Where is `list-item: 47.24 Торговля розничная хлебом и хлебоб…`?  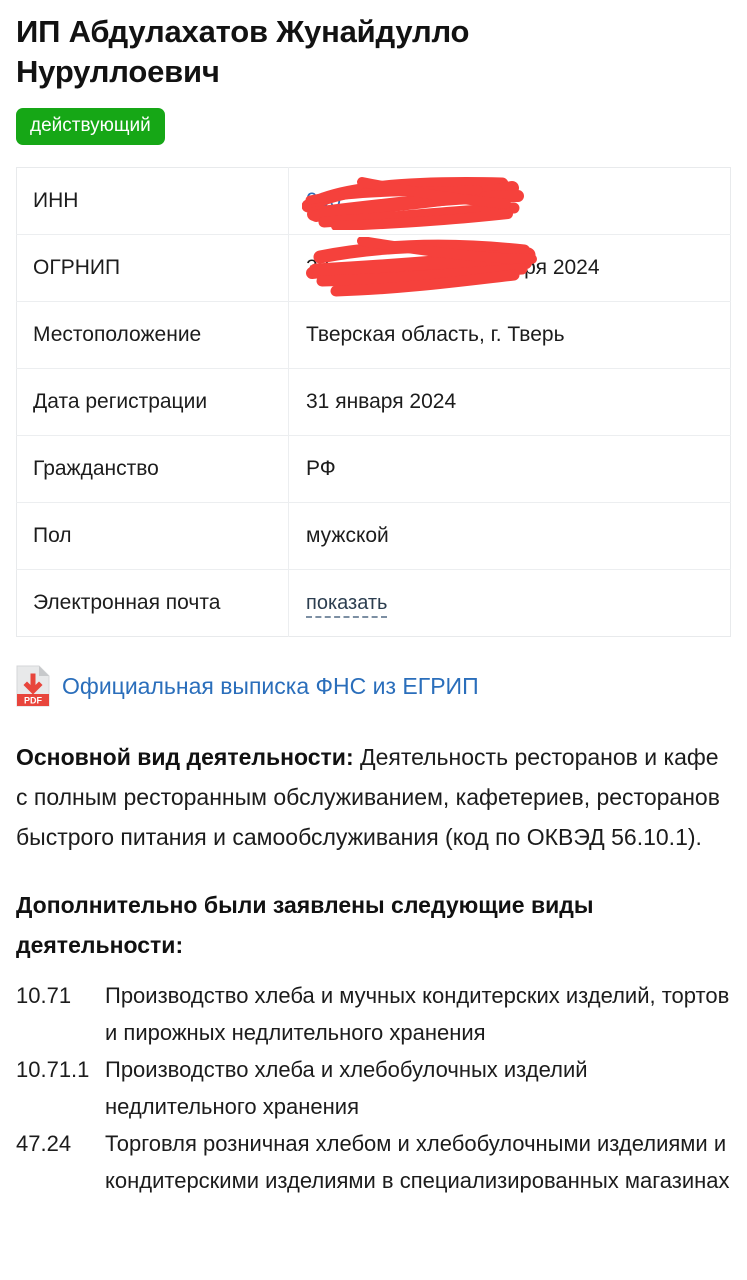
list-item: 47.24 Торговля розничная хлебом и хлебоб… is located at coordinates (373, 1162).